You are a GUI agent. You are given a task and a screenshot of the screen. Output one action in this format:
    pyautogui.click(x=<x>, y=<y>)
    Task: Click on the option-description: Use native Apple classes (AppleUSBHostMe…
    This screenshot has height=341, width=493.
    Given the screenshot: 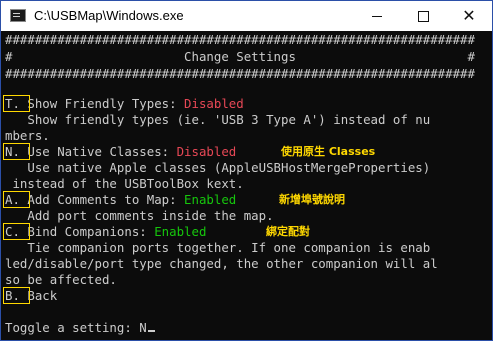 What is the action you would take?
    pyautogui.click(x=218, y=167)
    